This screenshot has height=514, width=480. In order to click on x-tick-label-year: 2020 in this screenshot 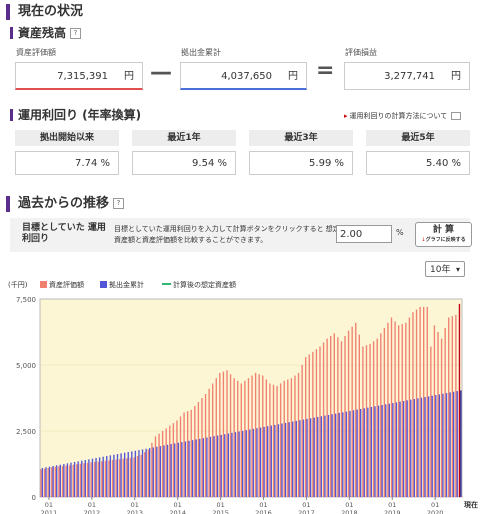, I will do `click(435, 511)`.